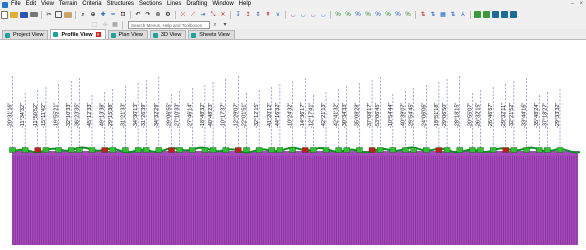  What do you see at coordinates (313, 15) in the screenshot?
I see `curve-tool-3-icon: ◡` at bounding box center [313, 15].